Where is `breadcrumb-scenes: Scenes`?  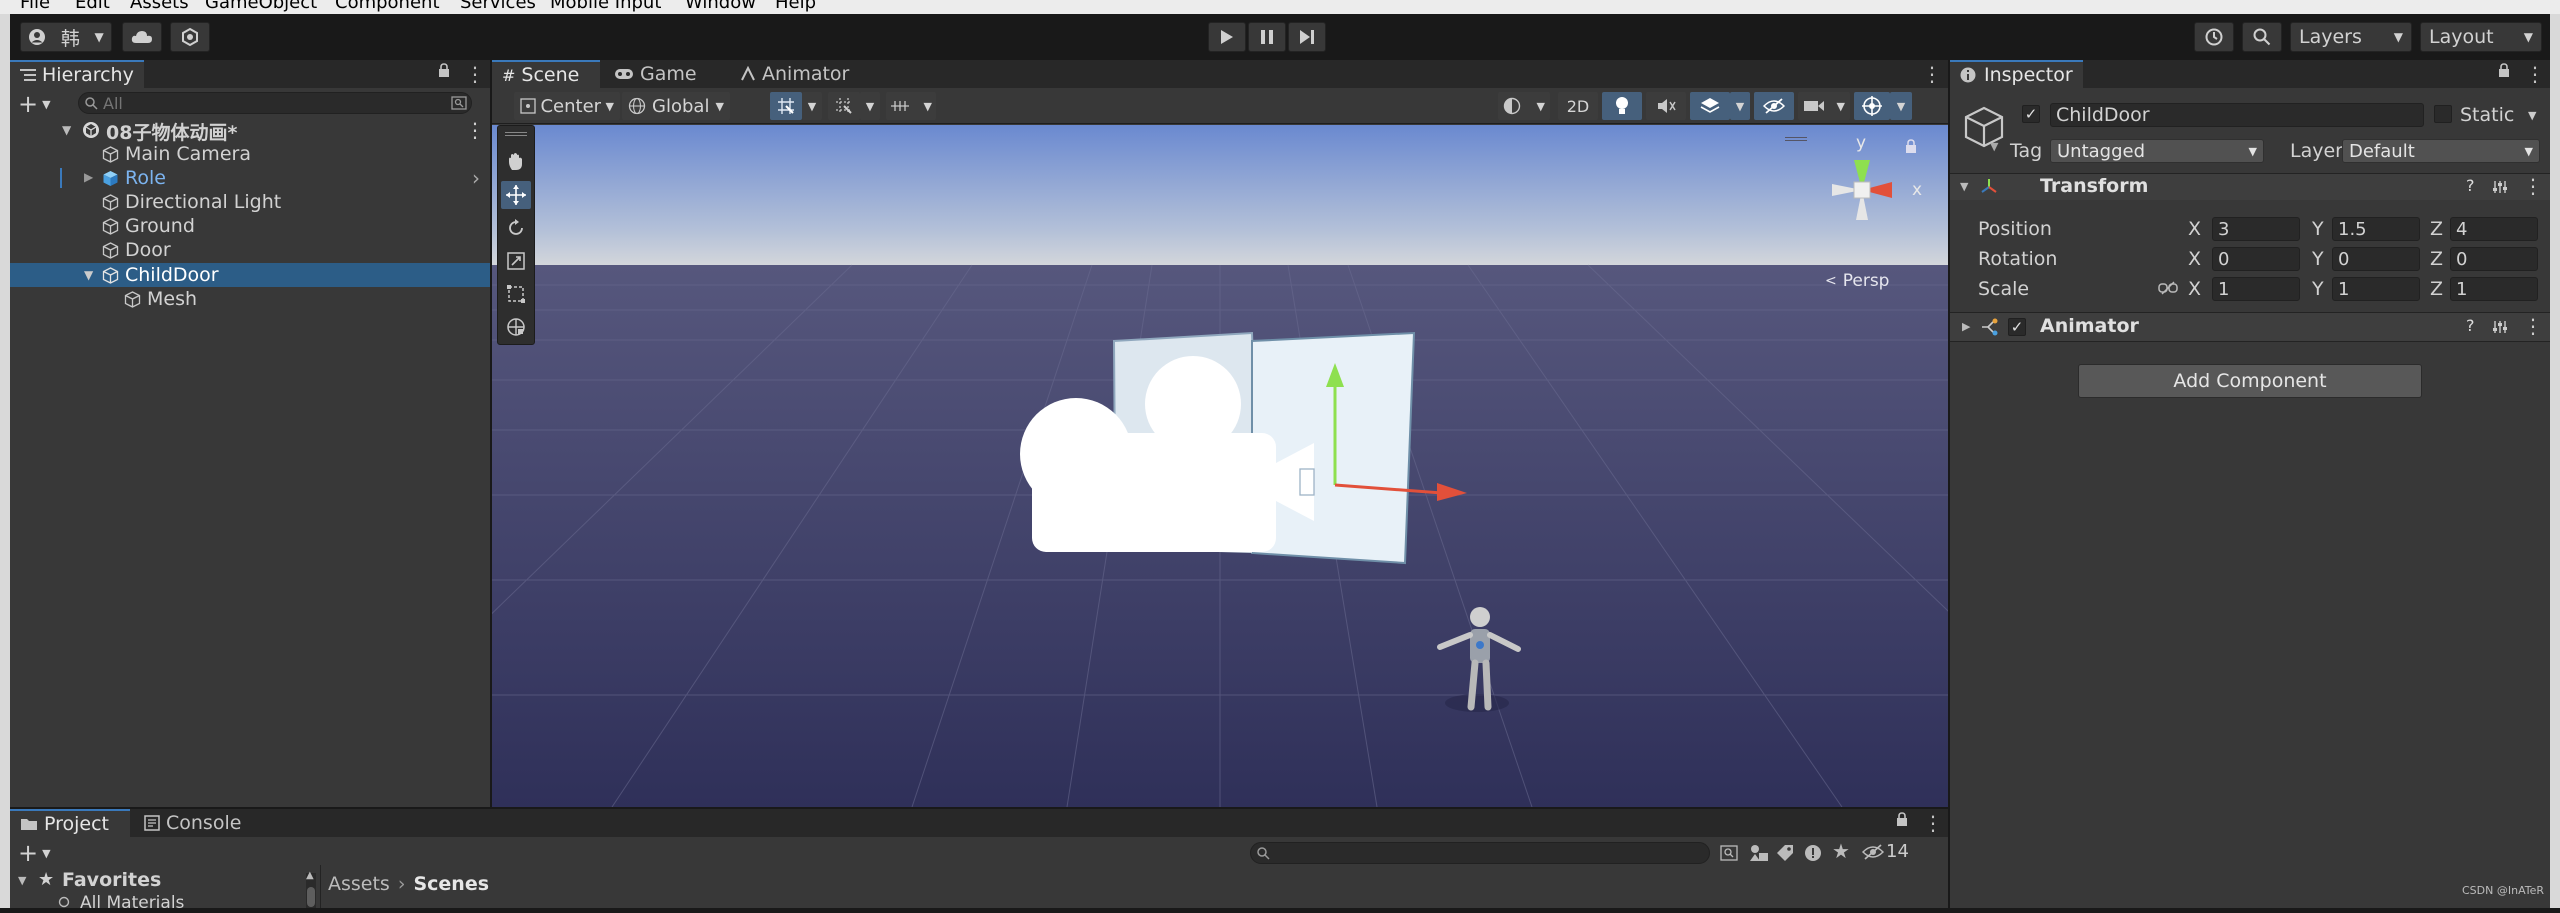 breadcrumb-scenes: Scenes is located at coordinates (451, 884).